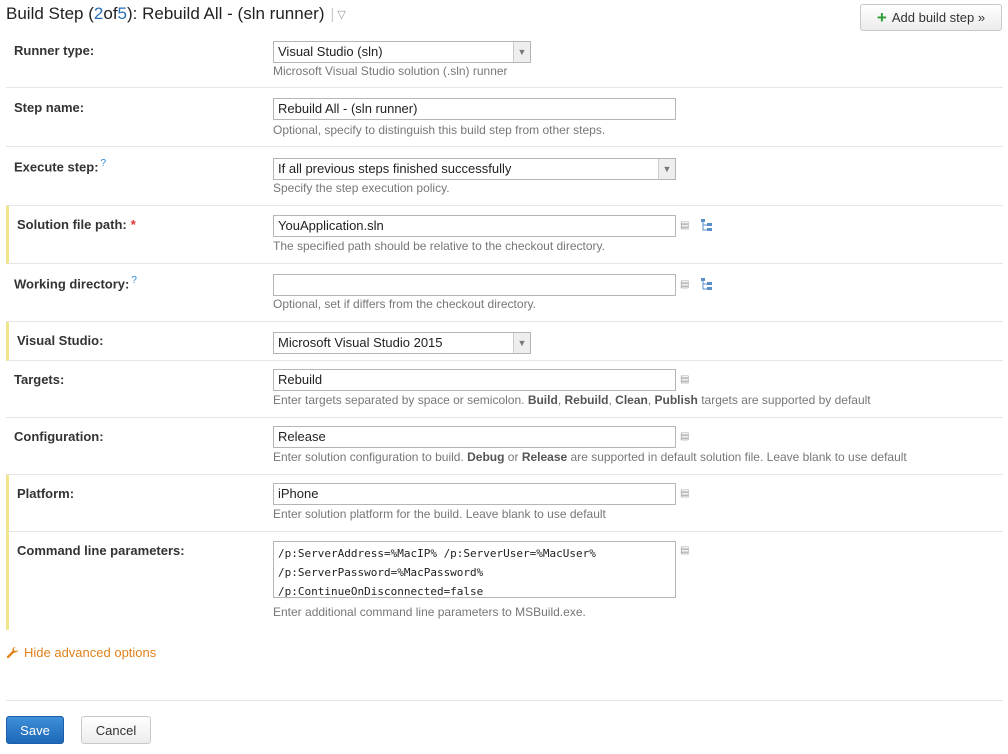  I want to click on add-build-step-label: Add build step », so click(938, 17).